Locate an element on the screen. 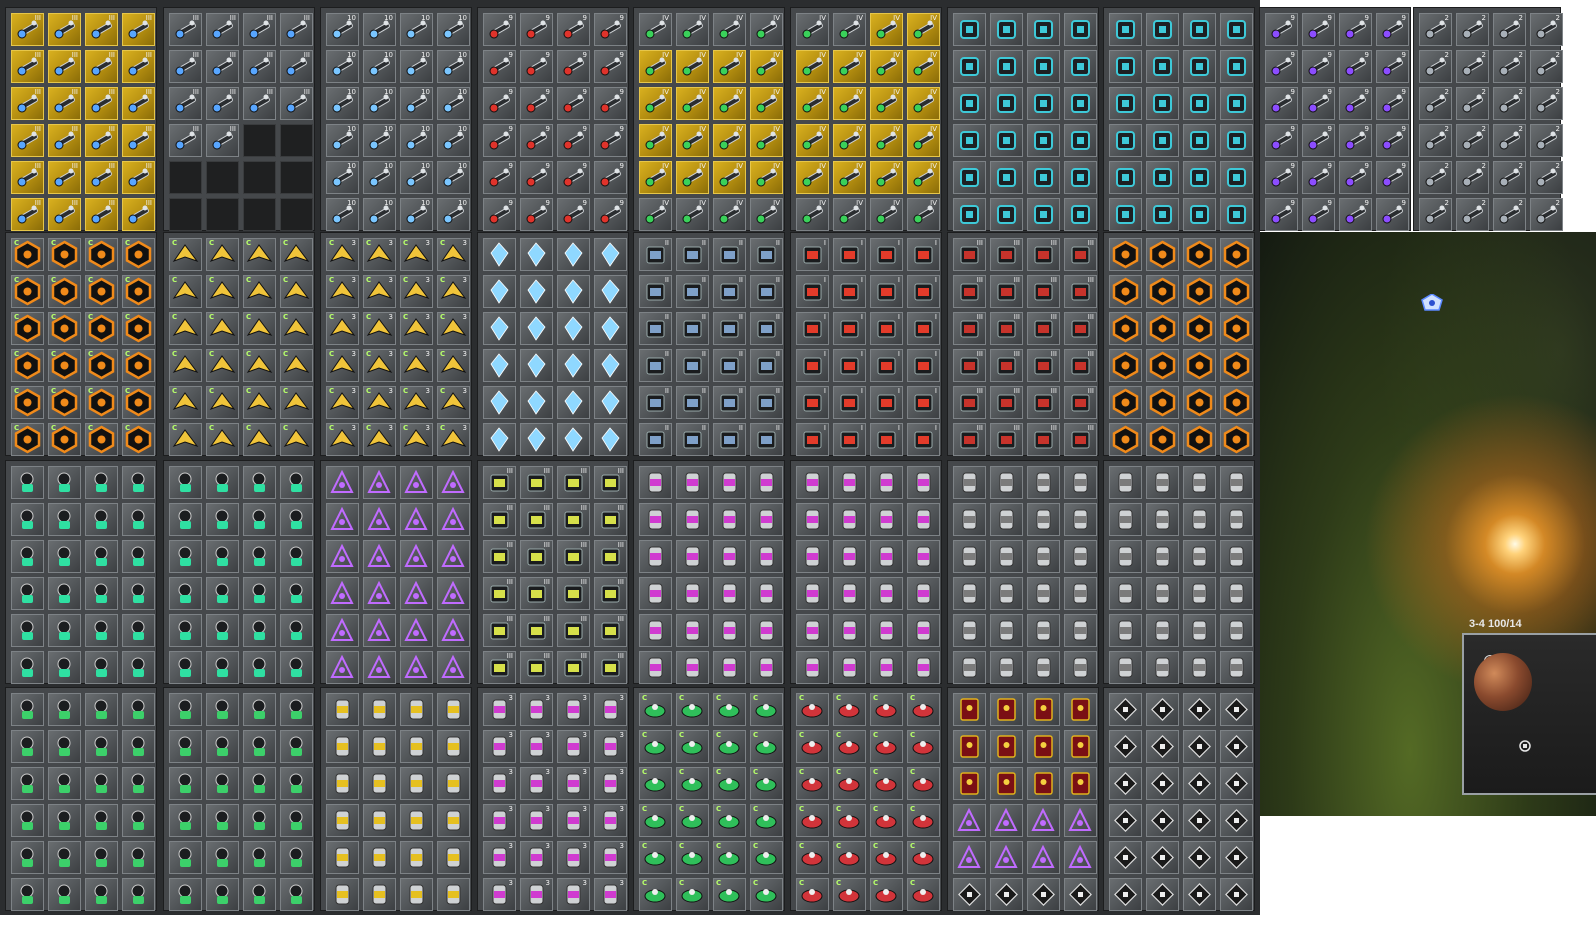 The width and height of the screenshot is (1596, 932). empty-inventory-slot is located at coordinates (259, 140).